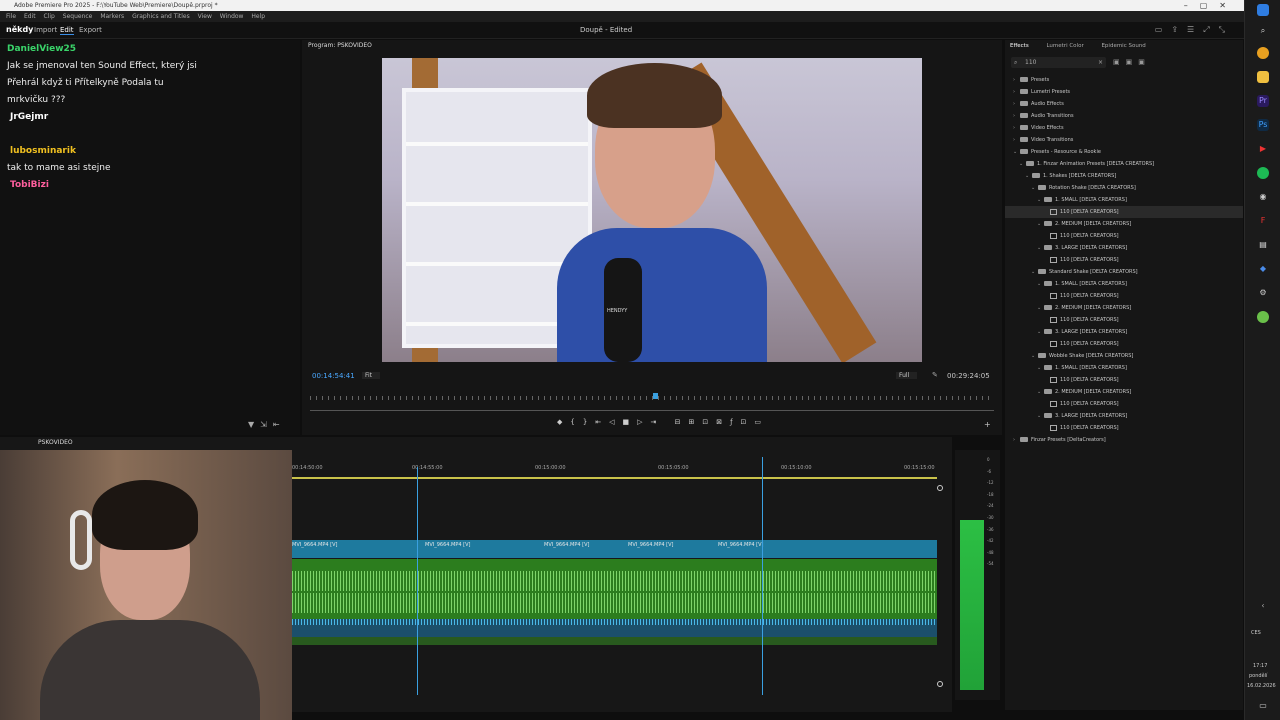 The width and height of the screenshot is (1280, 720). What do you see at coordinates (987, 424) in the screenshot?
I see `add-button-icon: +` at bounding box center [987, 424].